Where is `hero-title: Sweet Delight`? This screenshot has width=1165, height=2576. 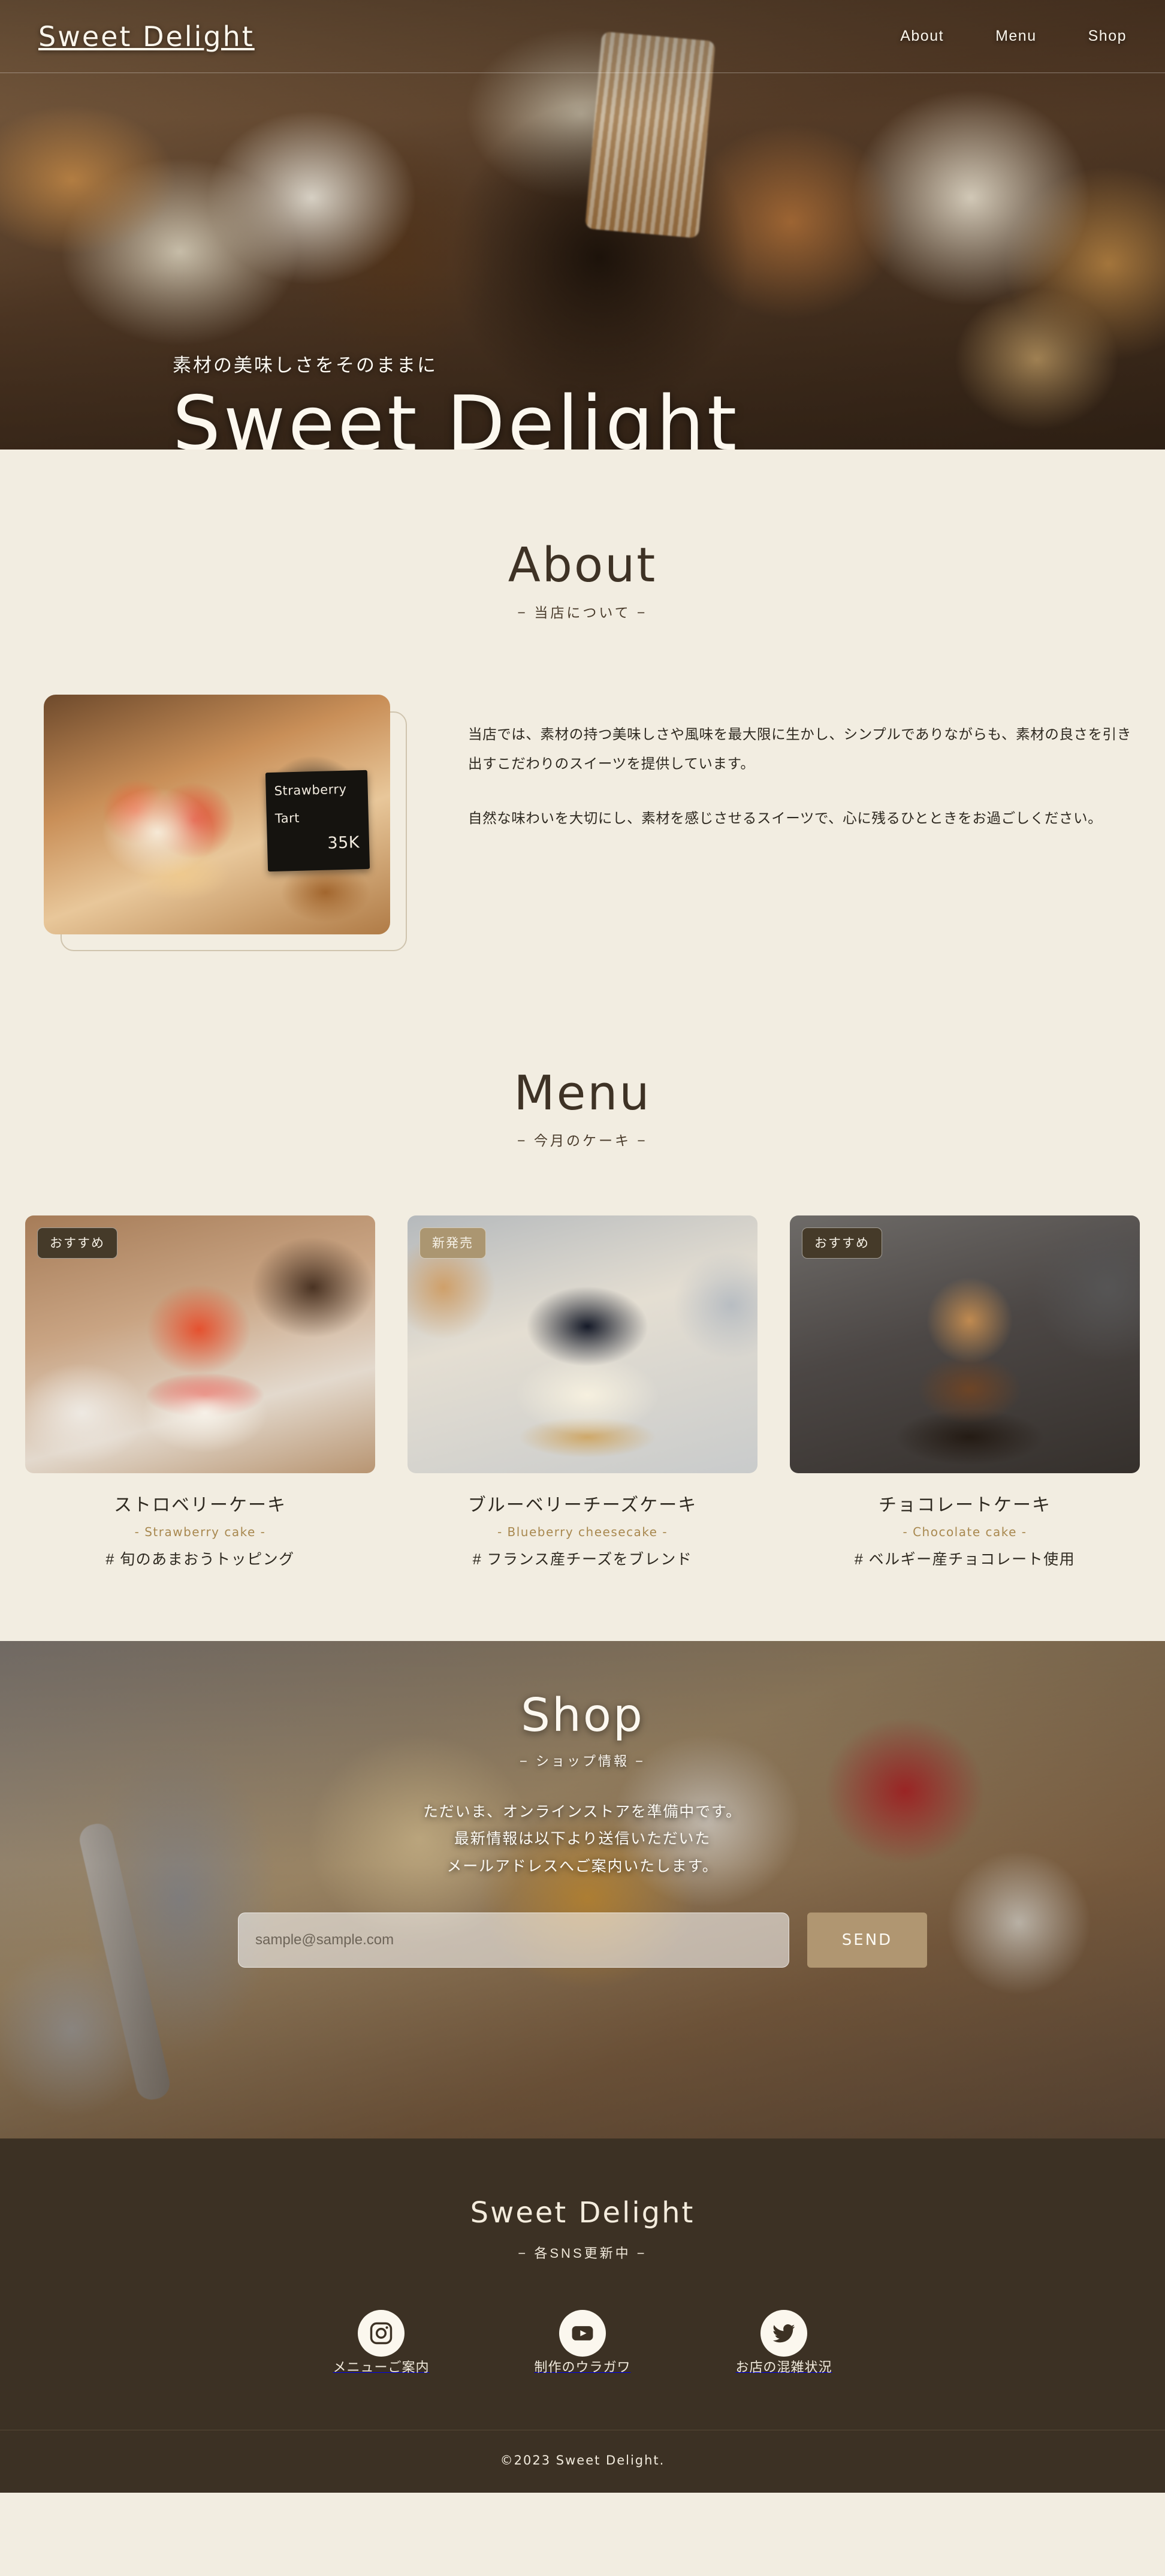
hero-title: Sweet Delight is located at coordinates (457, 414).